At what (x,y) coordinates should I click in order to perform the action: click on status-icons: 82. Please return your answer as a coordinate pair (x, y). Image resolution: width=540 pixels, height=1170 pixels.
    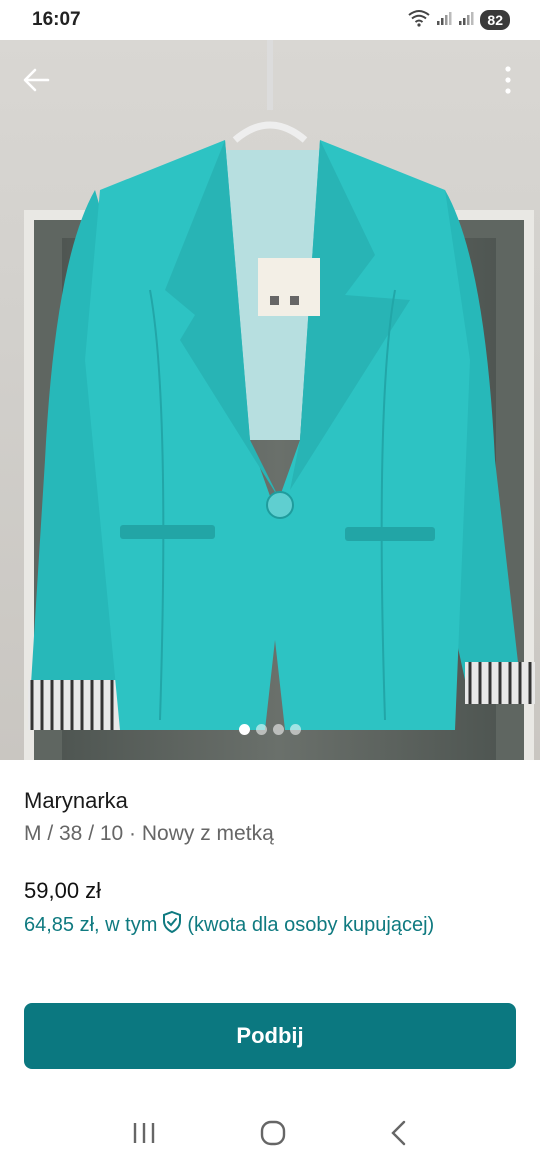
    Looking at the image, I should click on (459, 20).